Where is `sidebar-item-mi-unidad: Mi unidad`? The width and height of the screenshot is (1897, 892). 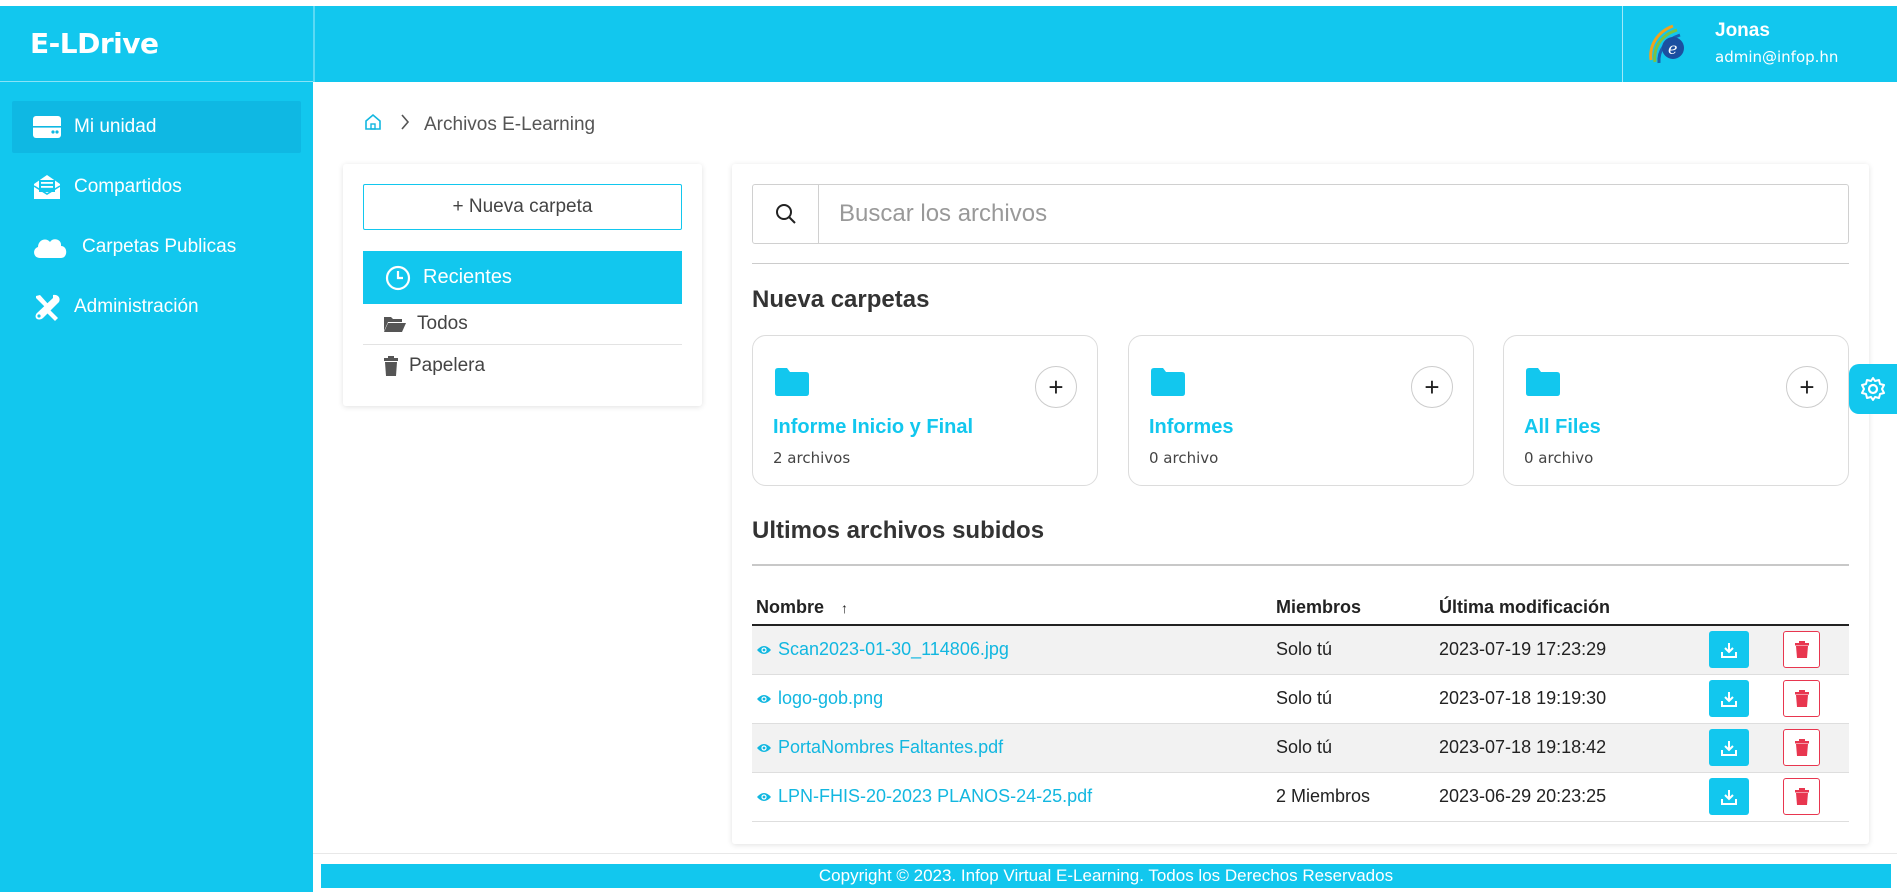
sidebar-item-mi-unidad: Mi unidad is located at coordinates (156, 127).